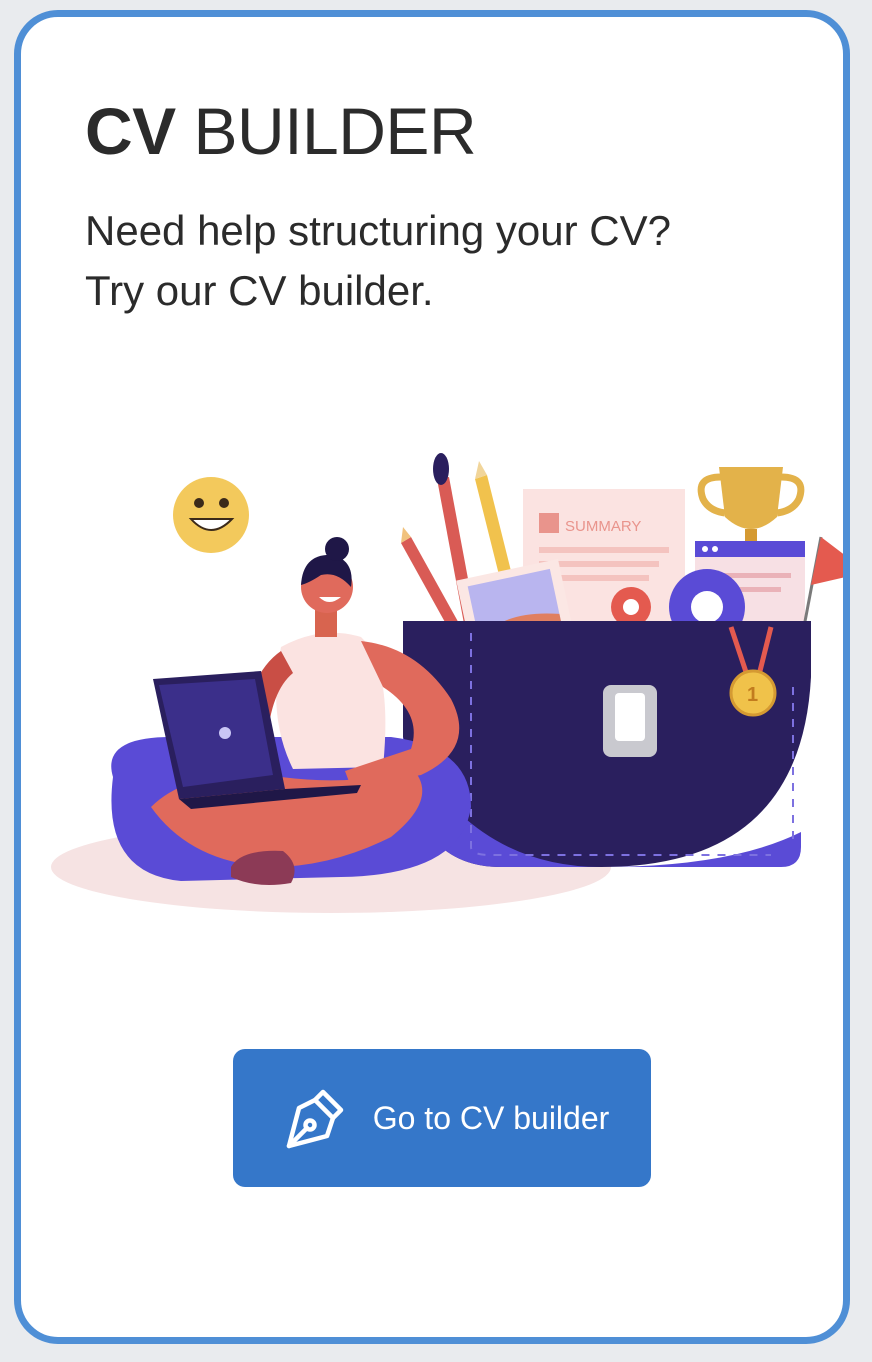  I want to click on title-bold: CV, so click(130, 131).